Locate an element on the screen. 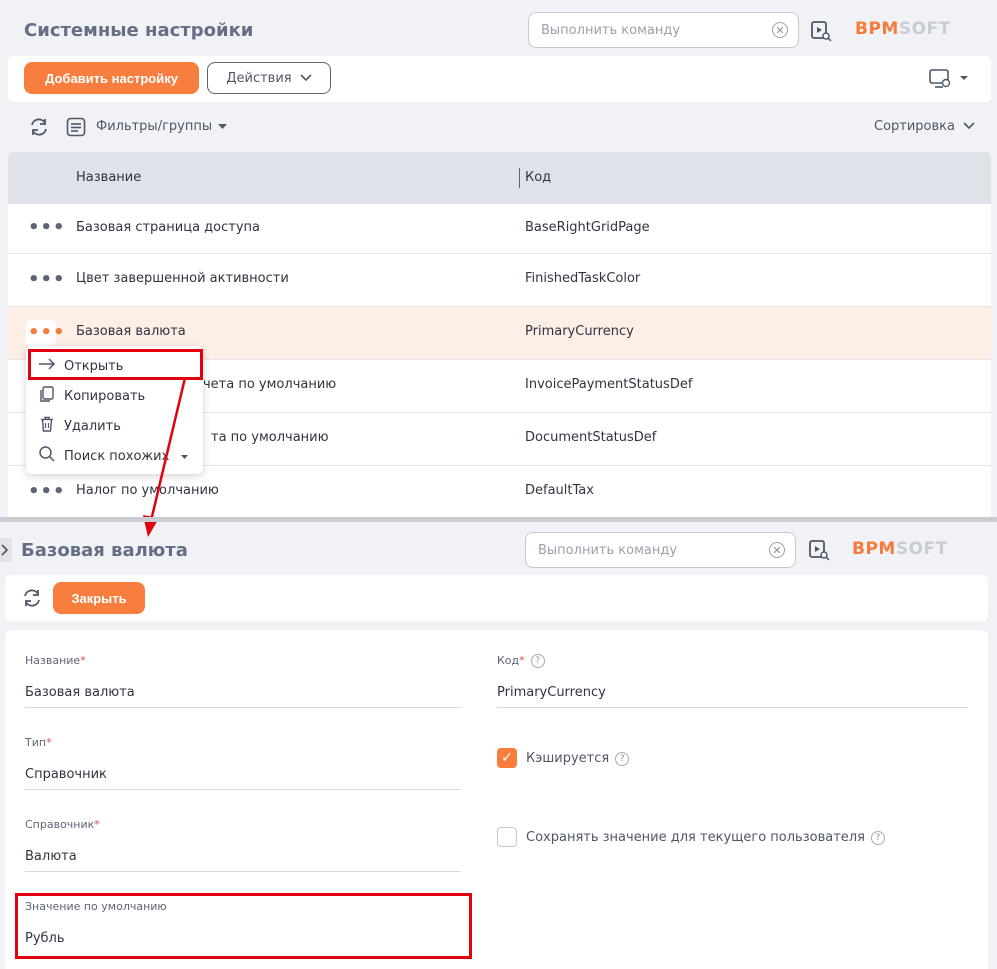 The image size is (997, 969). menu-item-label: Удалить is located at coordinates (92, 426).